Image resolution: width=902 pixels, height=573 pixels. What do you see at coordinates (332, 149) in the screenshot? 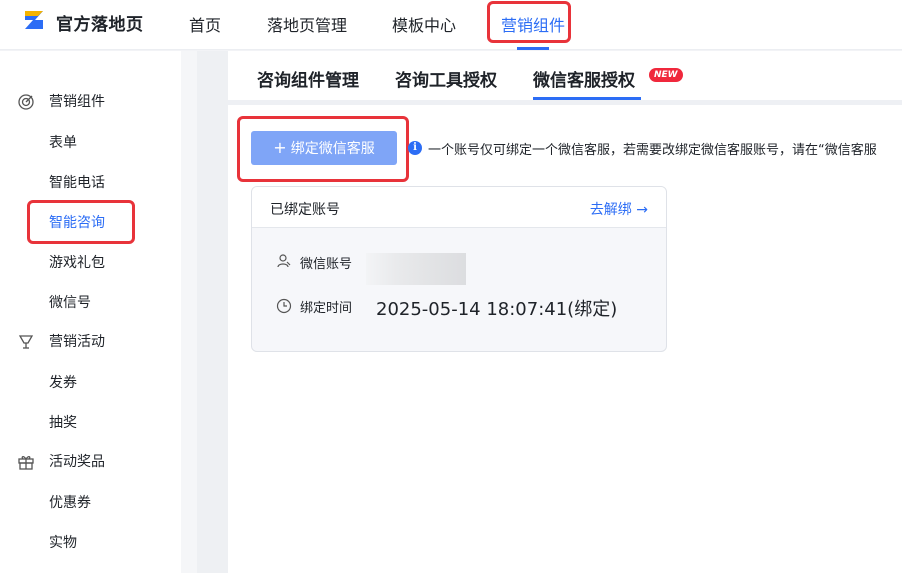
I see `bind-button-label: 绑定微信客服` at bounding box center [332, 149].